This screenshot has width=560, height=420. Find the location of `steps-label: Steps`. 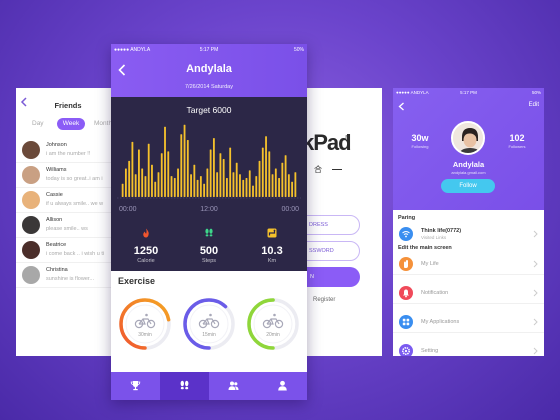

steps-label: Steps is located at coordinates (209, 261).